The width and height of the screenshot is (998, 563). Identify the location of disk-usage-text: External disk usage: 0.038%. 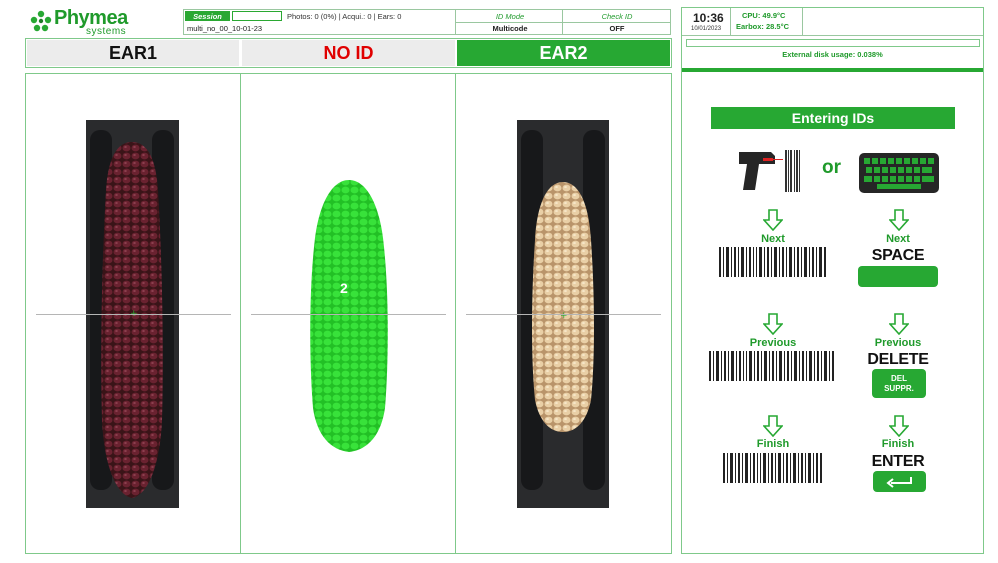
(832, 54).